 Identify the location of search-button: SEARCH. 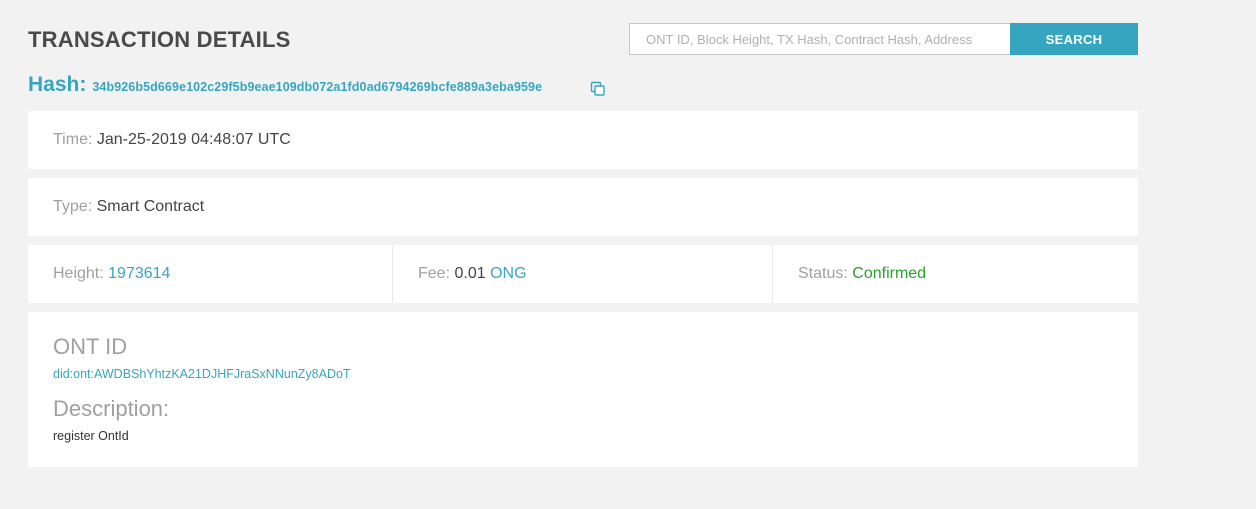
(1074, 39).